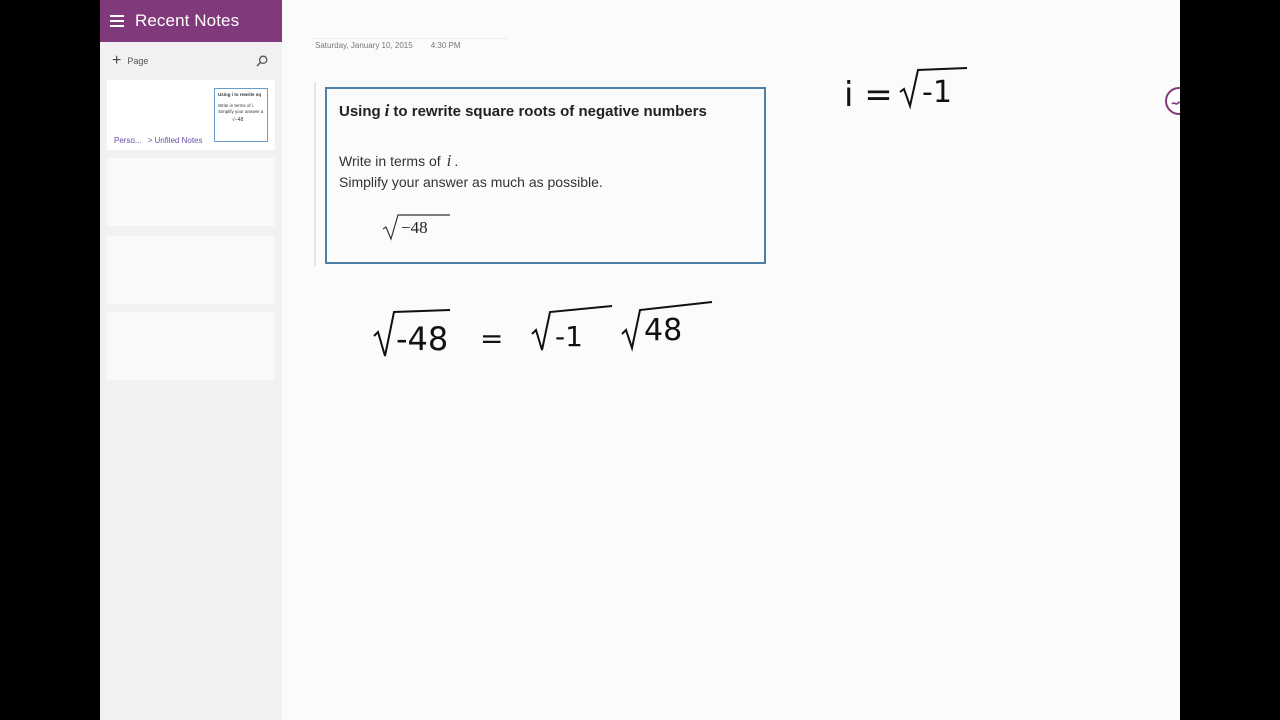 The width and height of the screenshot is (1280, 720). Describe the element at coordinates (116, 61) in the screenshot. I see `plus-icon: +` at that location.